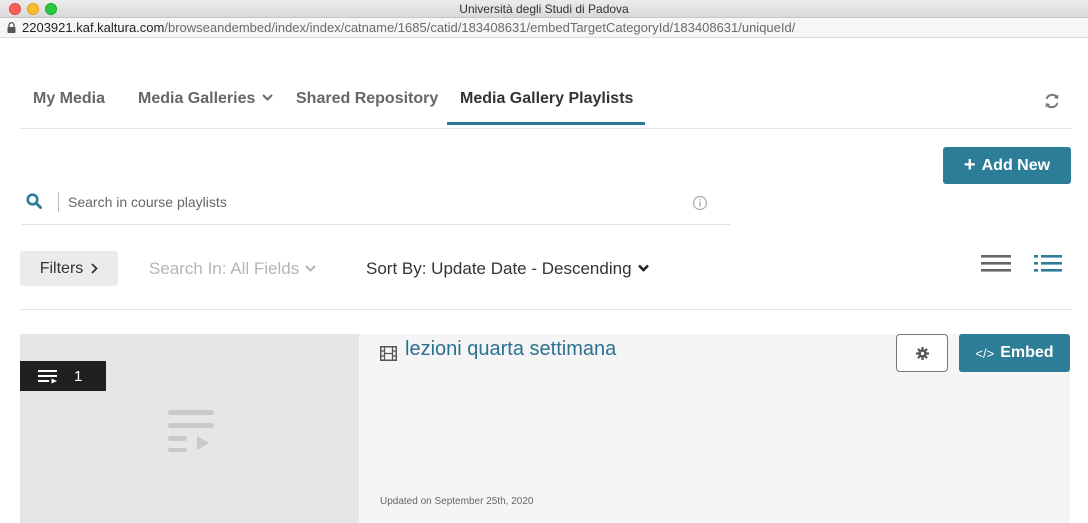 The width and height of the screenshot is (1088, 523). I want to click on sort-by-dropdown: Sort By: Update Date - Descending, so click(507, 269).